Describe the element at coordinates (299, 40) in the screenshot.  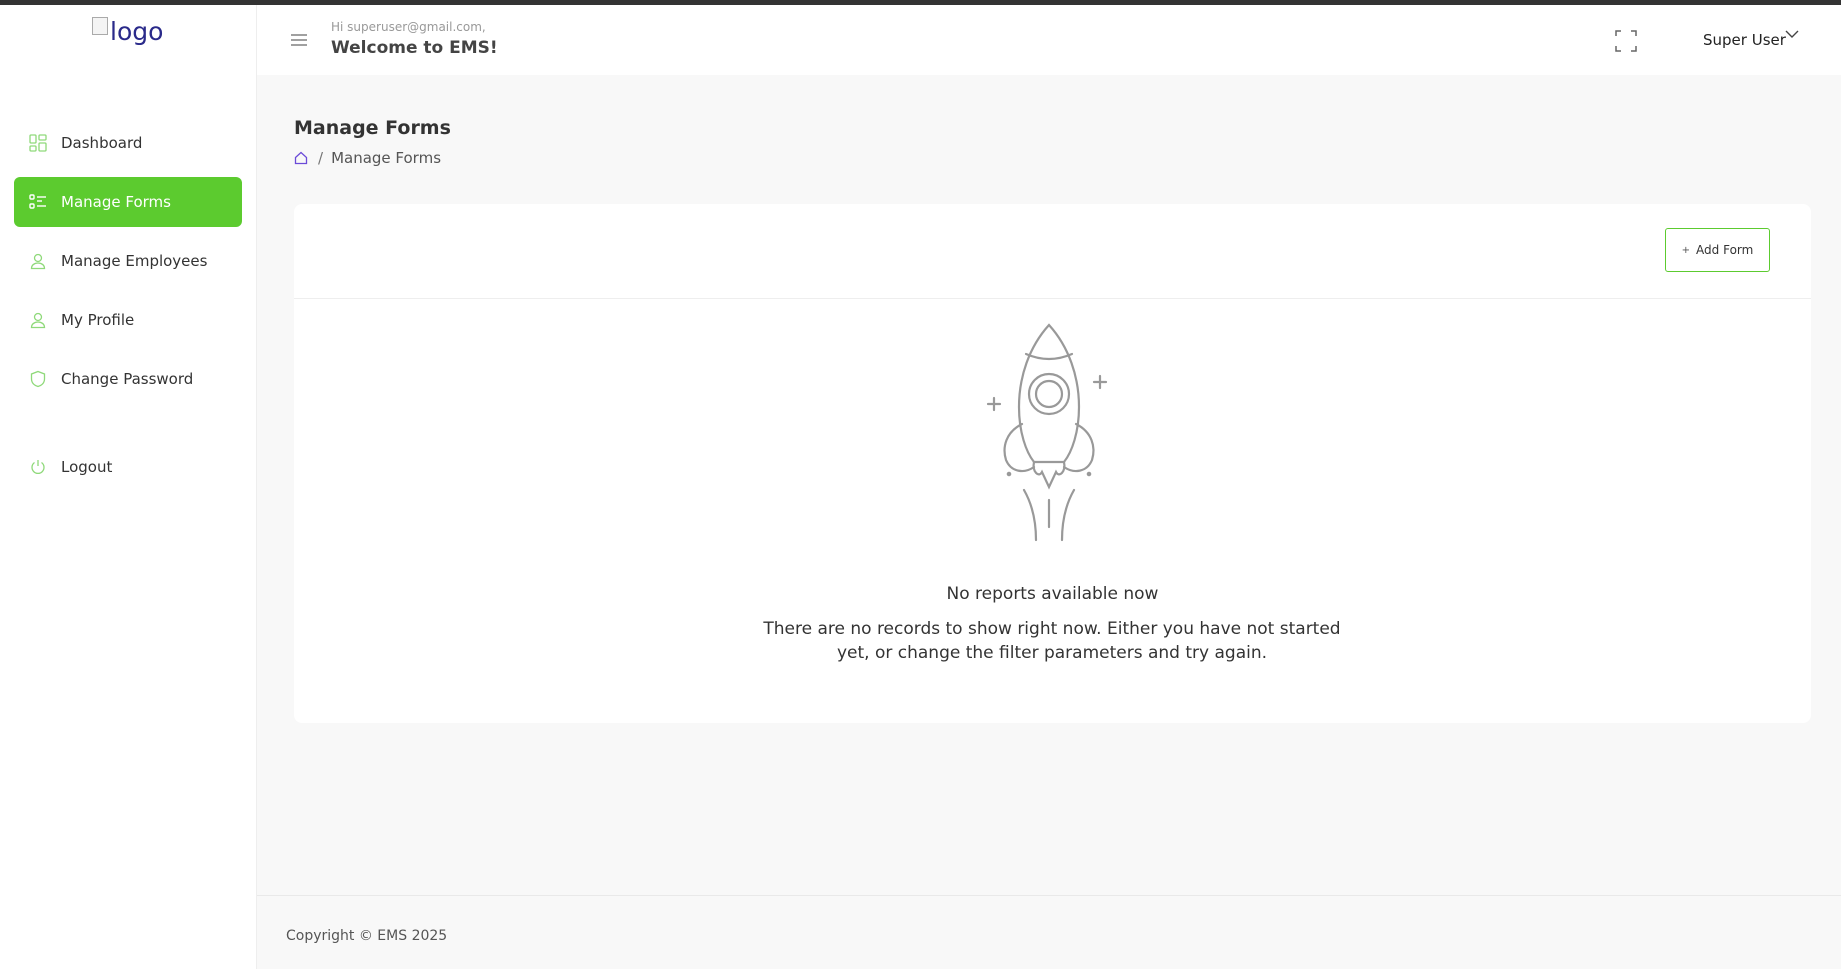
I see `hamburger-menu-icon` at that location.